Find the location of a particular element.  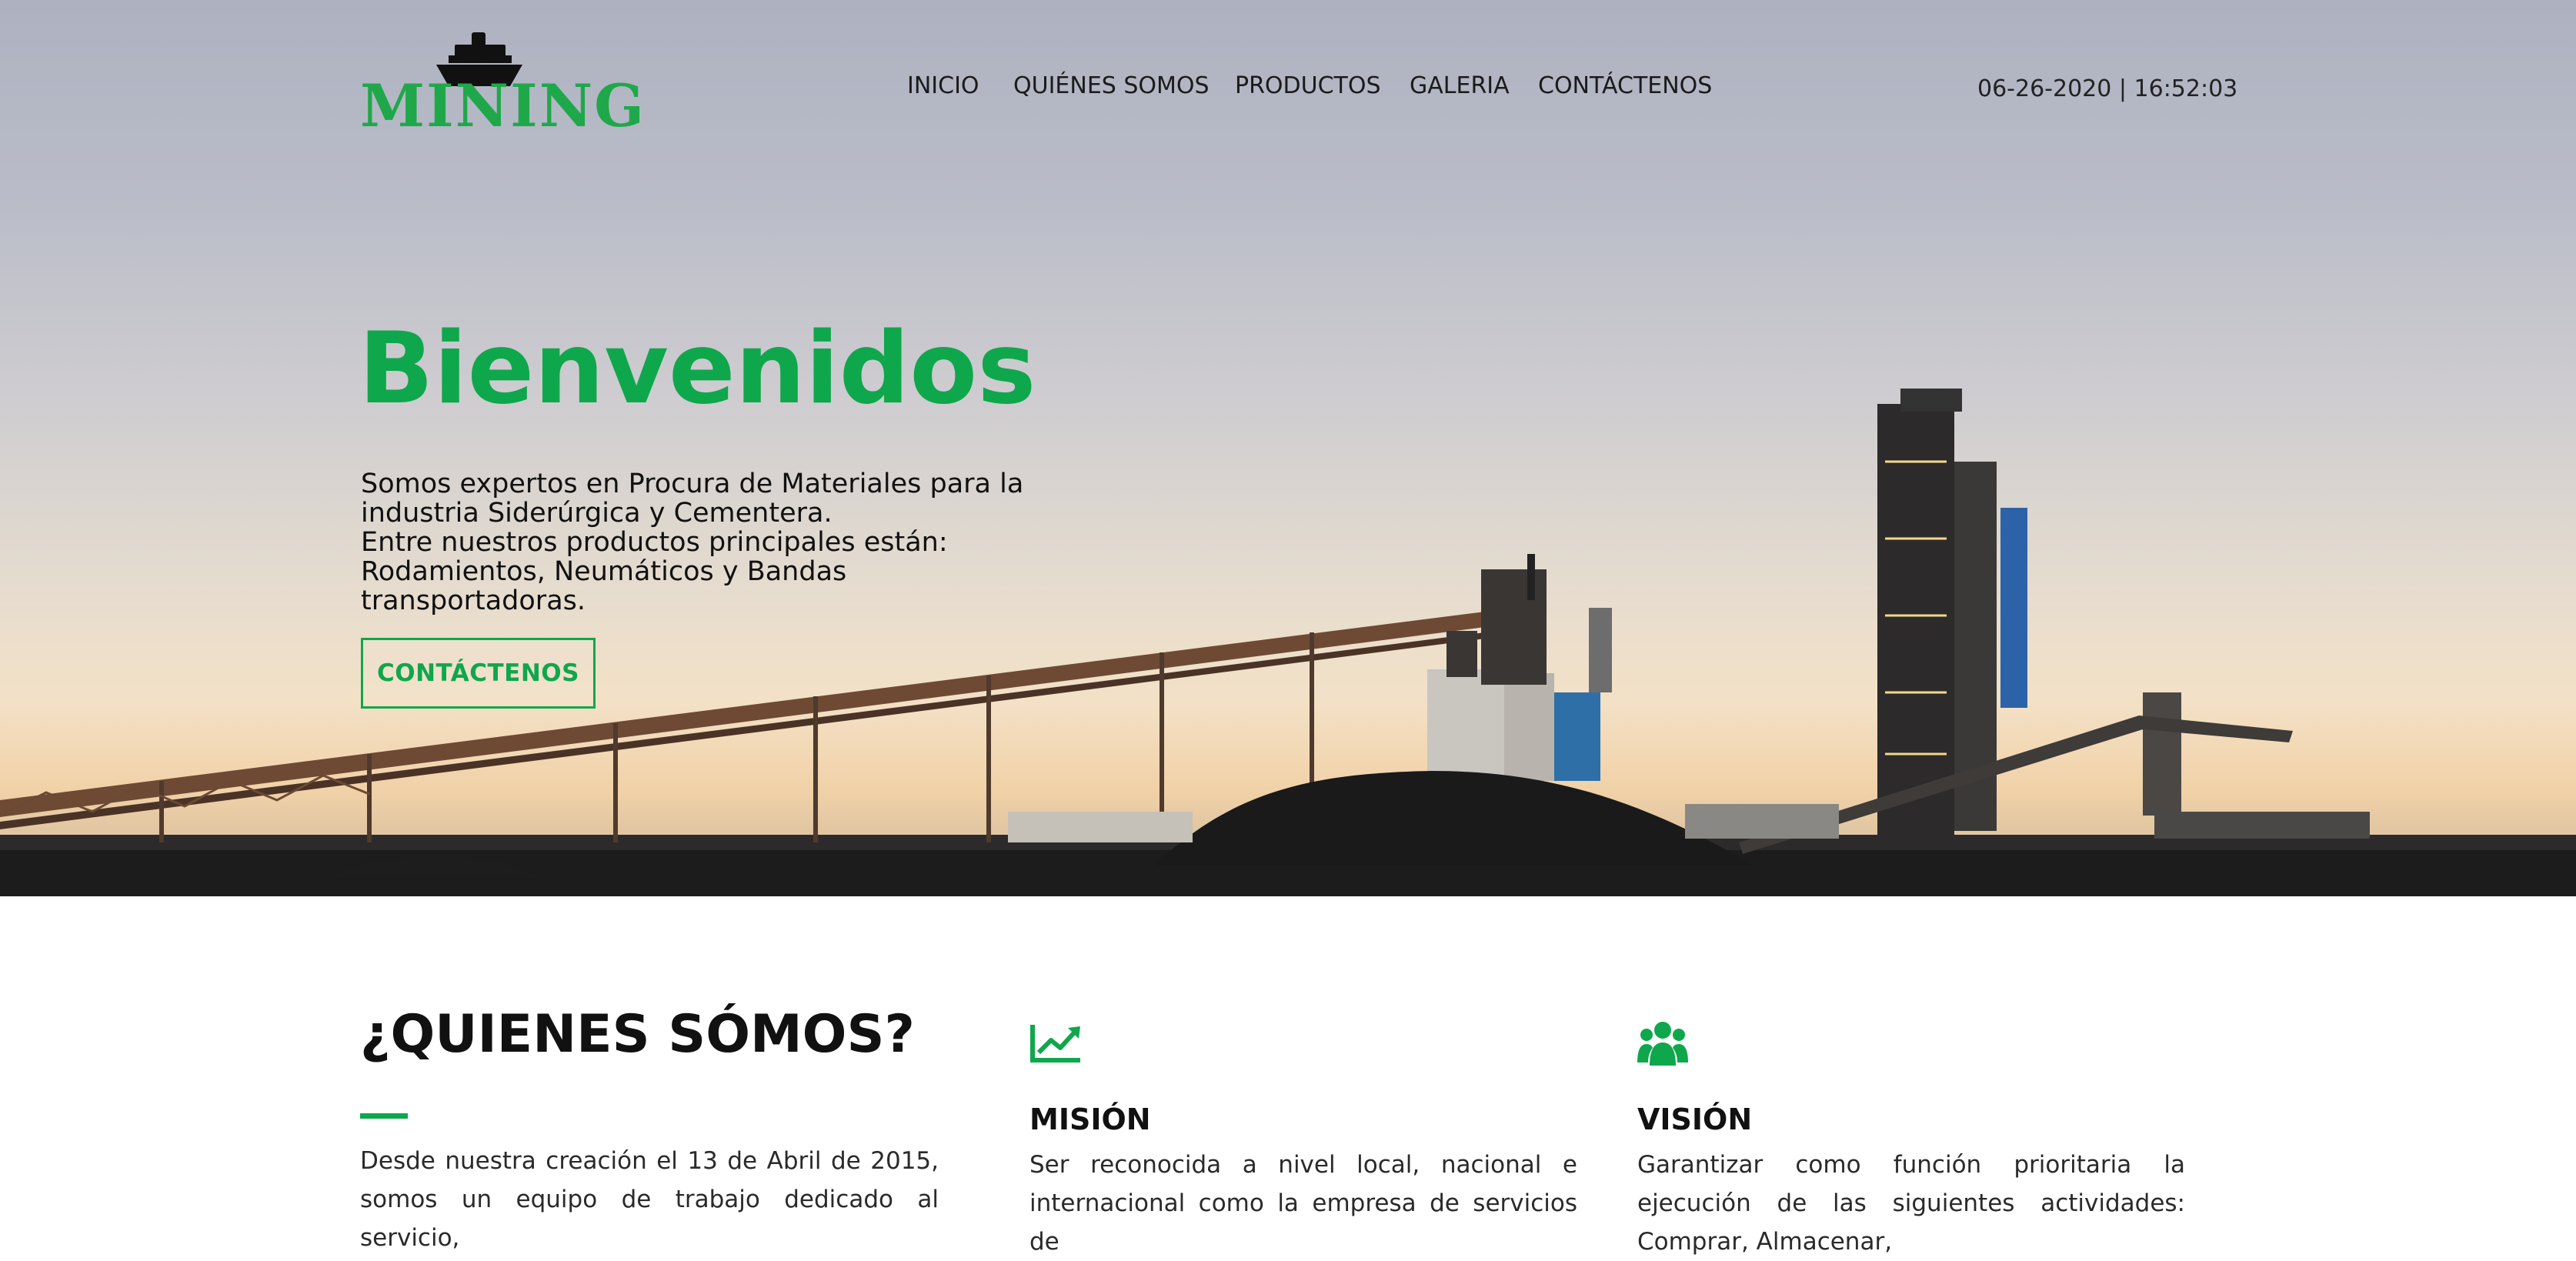

hero-line: transportadoras. is located at coordinates (474, 601).